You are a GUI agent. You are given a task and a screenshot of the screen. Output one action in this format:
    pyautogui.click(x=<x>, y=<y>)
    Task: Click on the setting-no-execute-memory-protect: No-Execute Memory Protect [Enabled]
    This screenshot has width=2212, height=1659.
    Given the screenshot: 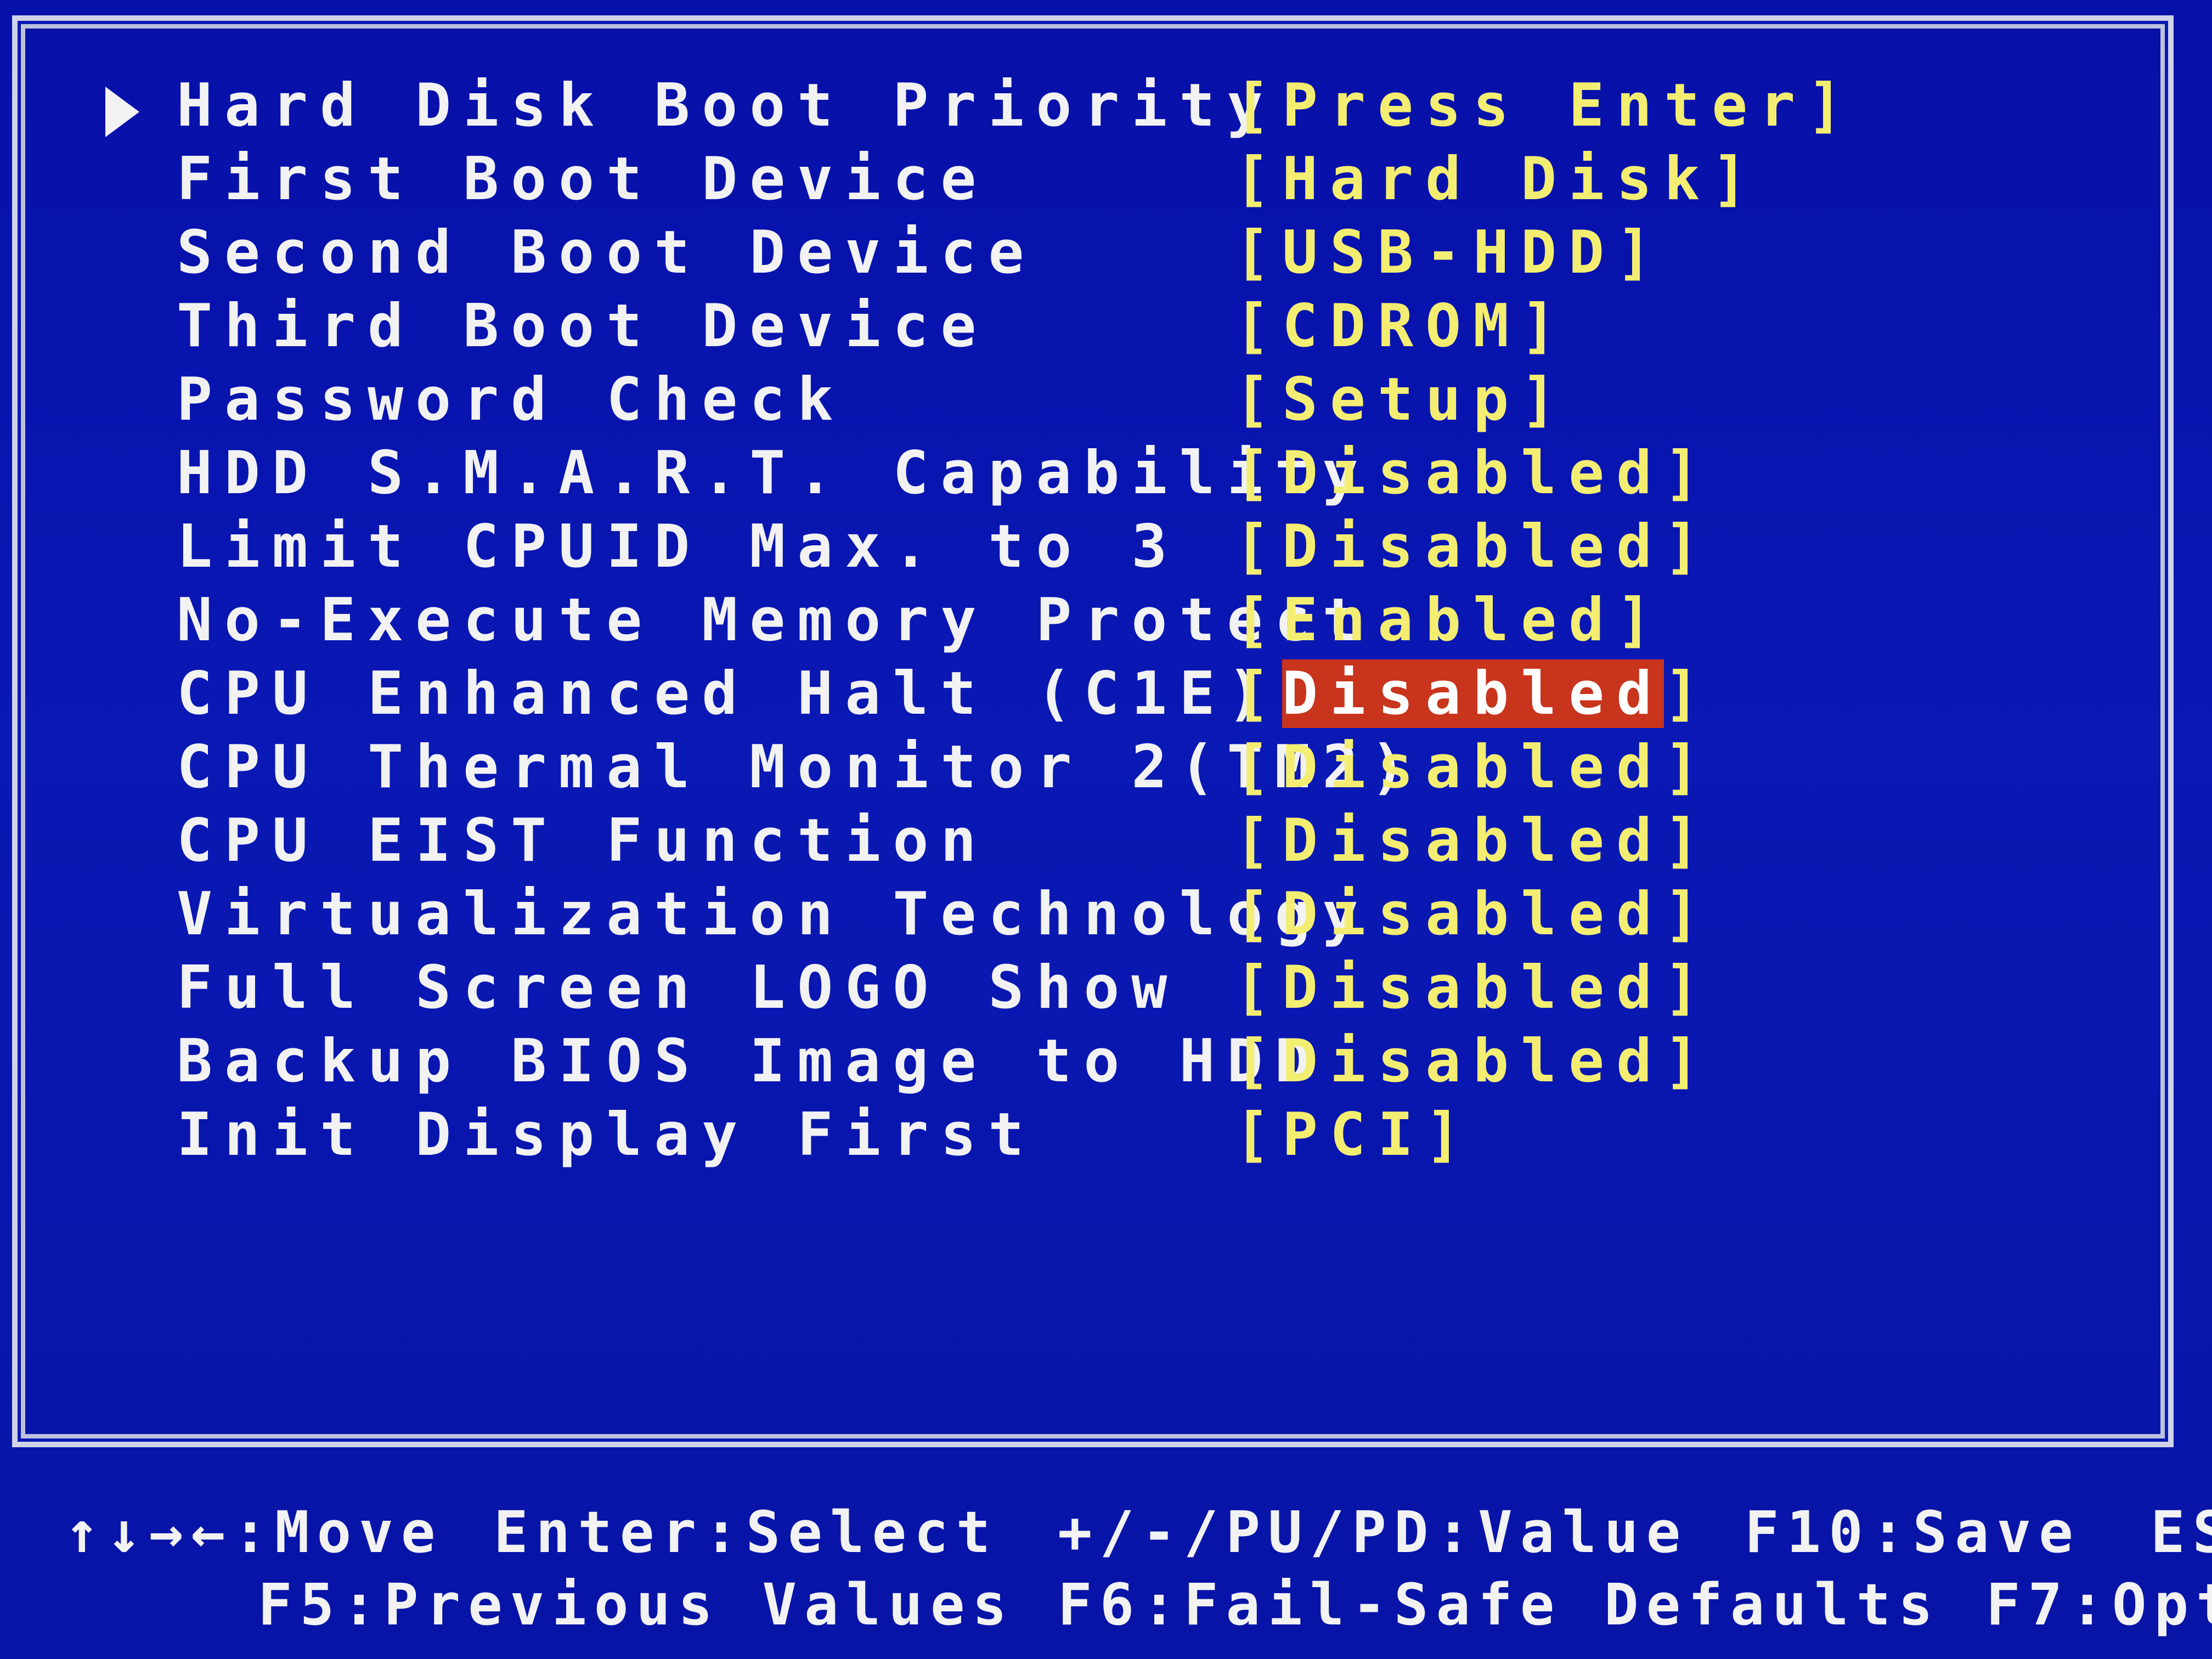 What is the action you would take?
    pyautogui.click(x=1093, y=620)
    